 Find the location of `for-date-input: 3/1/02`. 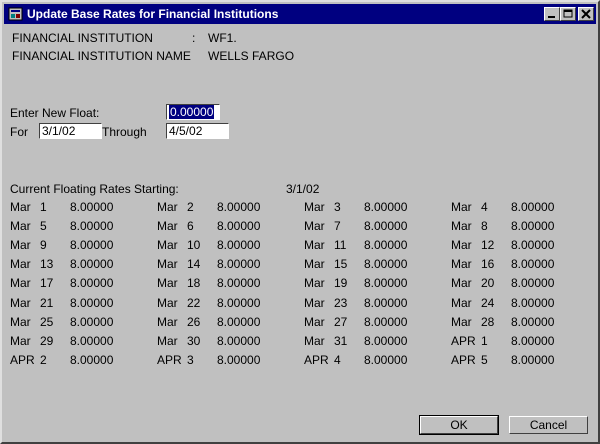

for-date-input: 3/1/02 is located at coordinates (70, 131).